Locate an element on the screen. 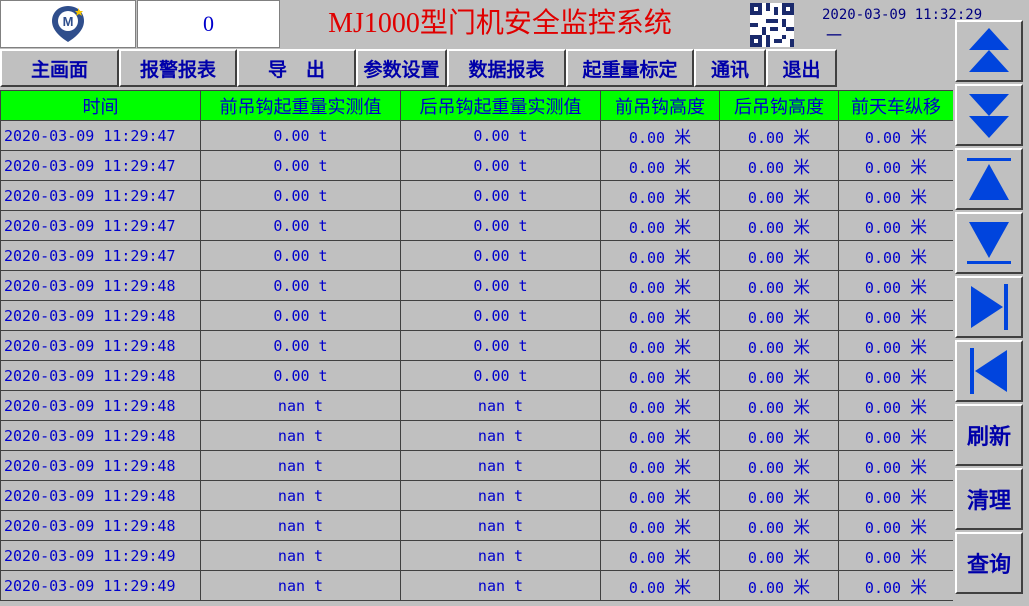  arrow-to-top-icon is located at coordinates (989, 179).